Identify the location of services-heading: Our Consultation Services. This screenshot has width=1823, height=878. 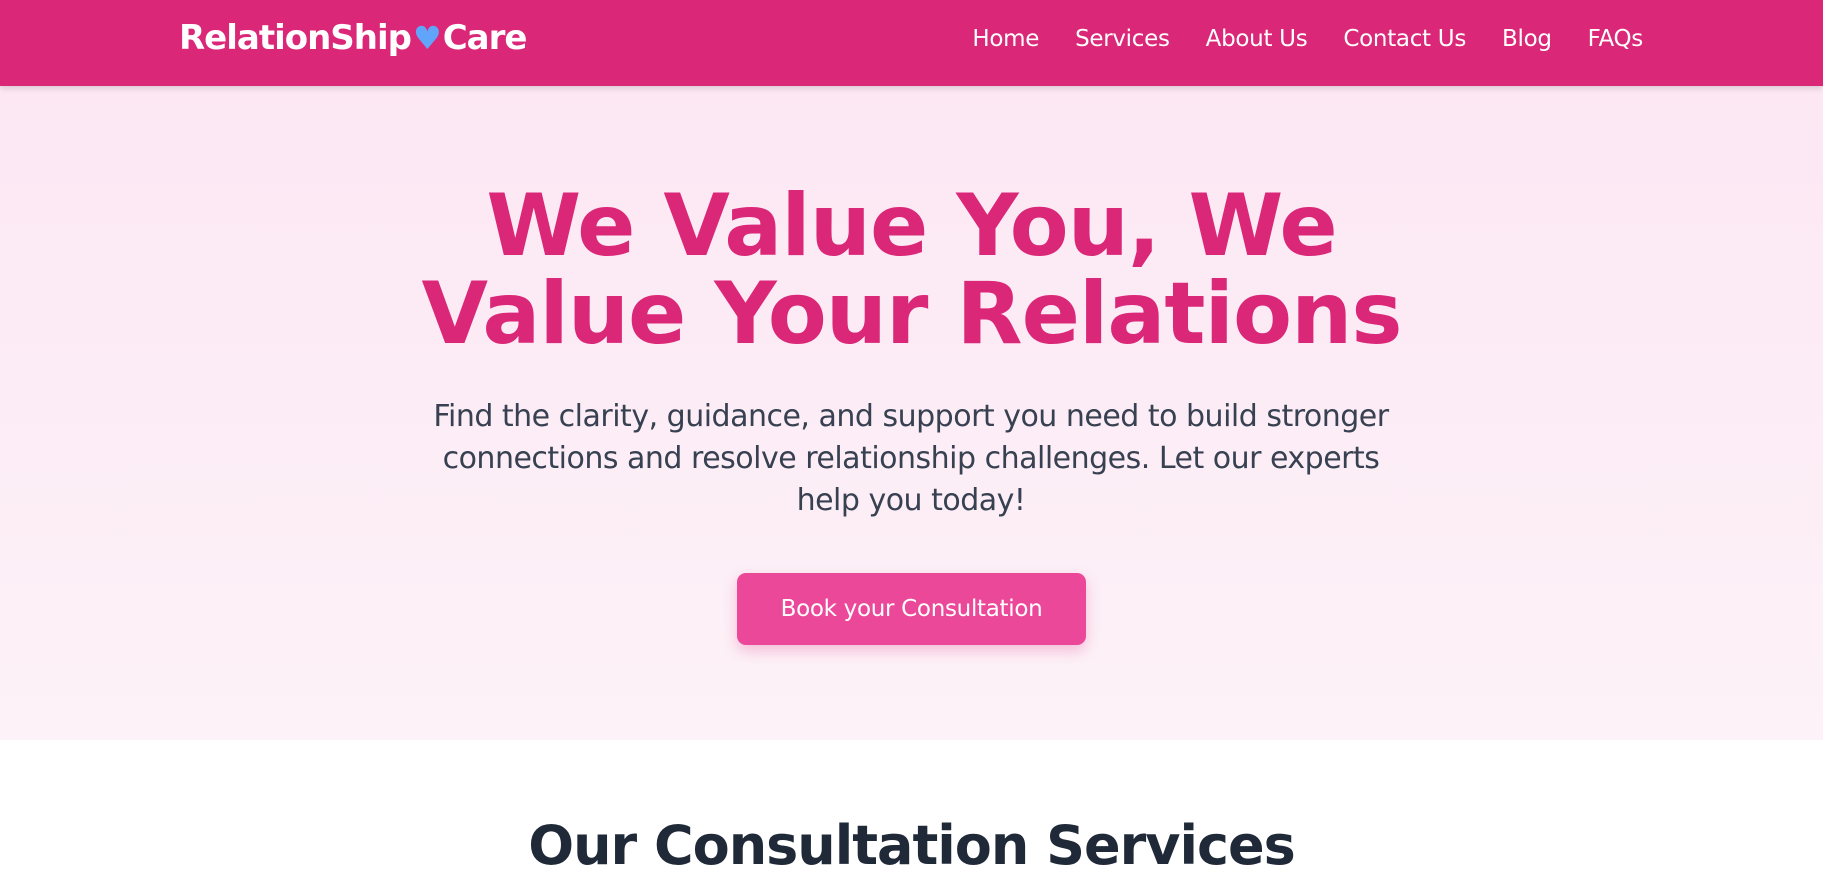
(912, 845).